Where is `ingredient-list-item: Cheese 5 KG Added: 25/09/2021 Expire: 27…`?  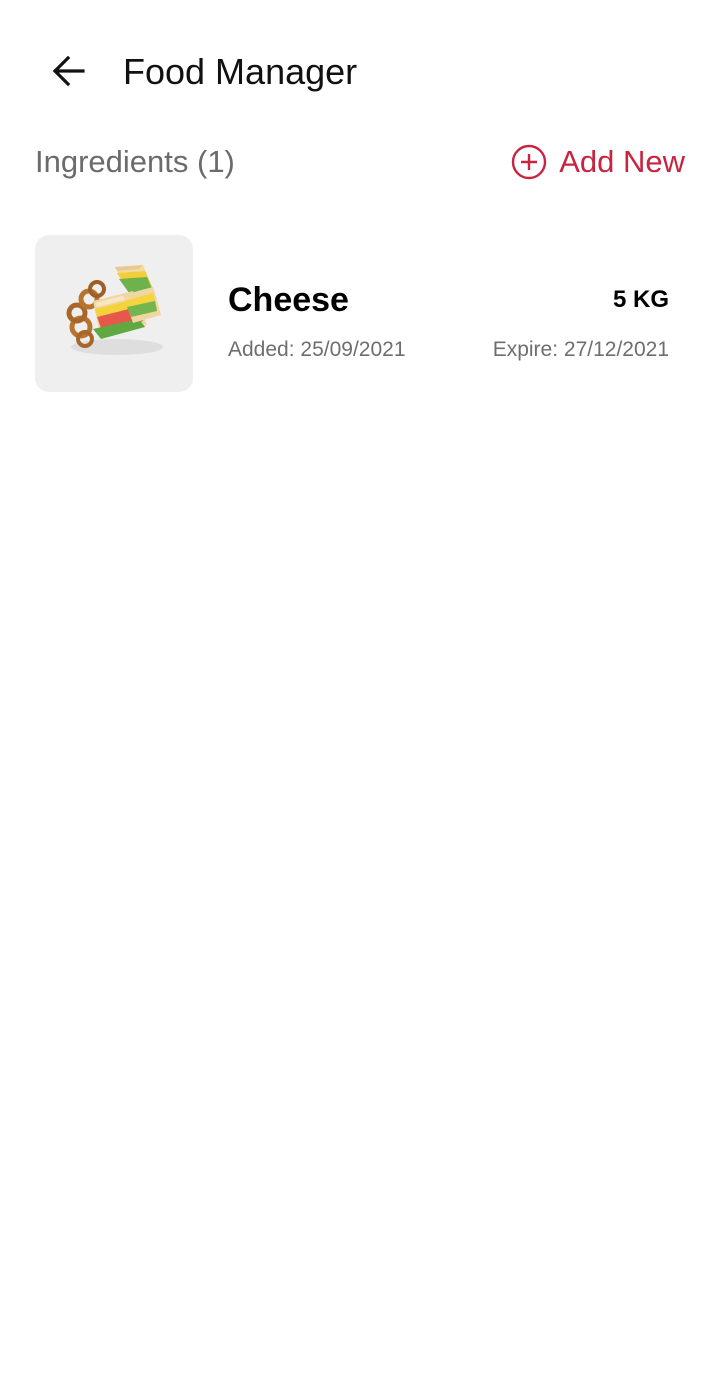
ingredient-list-item: Cheese 5 KG Added: 25/09/2021 Expire: 27… is located at coordinates (360, 314).